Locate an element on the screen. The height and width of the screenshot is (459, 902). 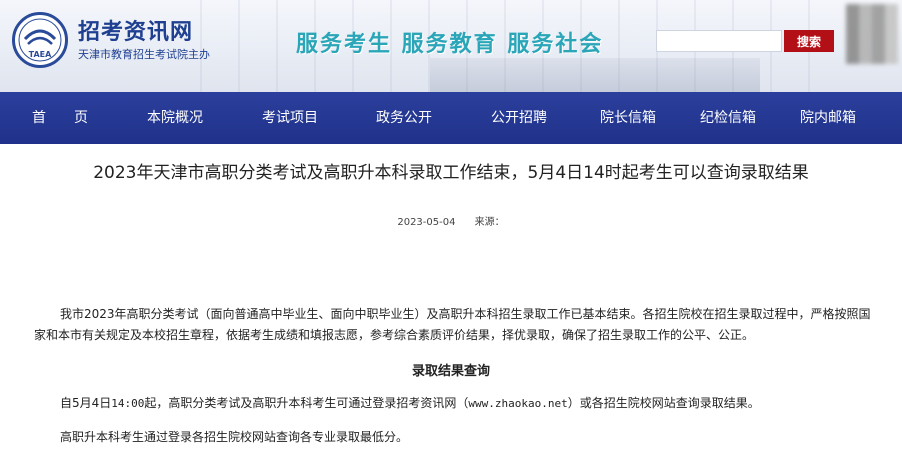
site-slogan: 服务考生 服务教育 服务社会 is located at coordinates (450, 44).